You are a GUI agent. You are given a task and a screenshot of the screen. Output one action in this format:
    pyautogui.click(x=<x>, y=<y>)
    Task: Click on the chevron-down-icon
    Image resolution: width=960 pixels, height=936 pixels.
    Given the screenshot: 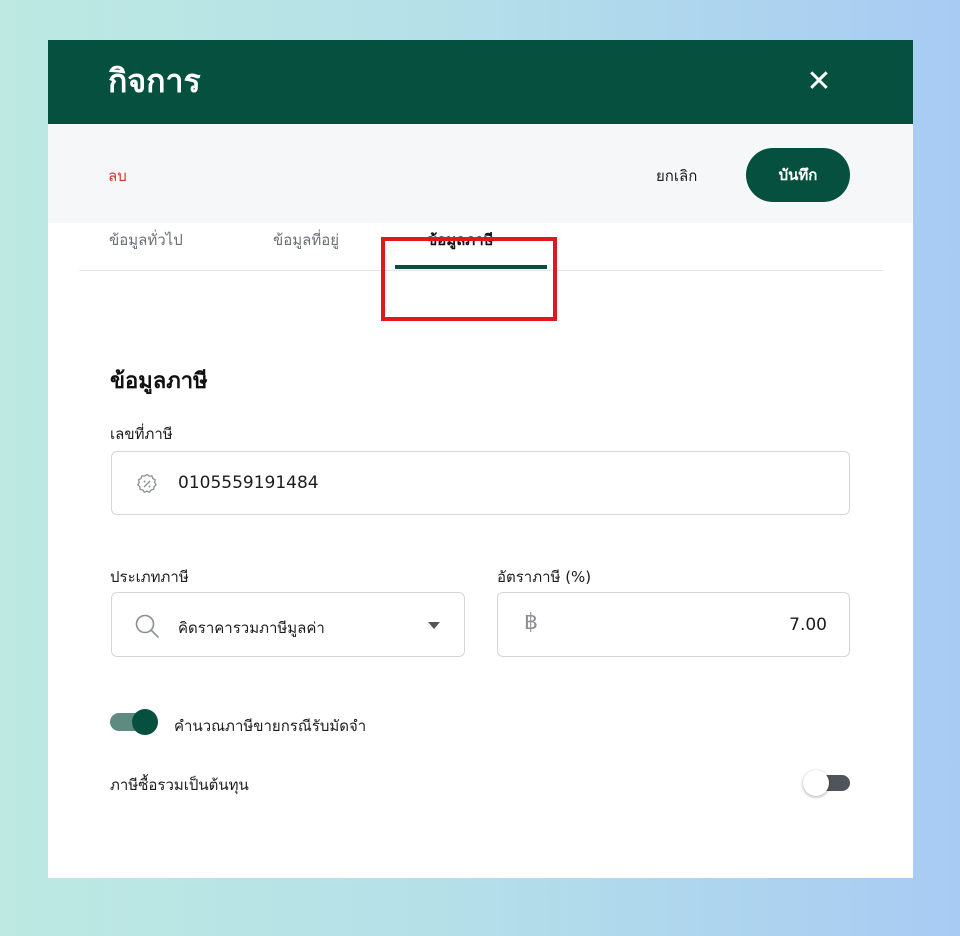 What is the action you would take?
    pyautogui.click(x=434, y=625)
    